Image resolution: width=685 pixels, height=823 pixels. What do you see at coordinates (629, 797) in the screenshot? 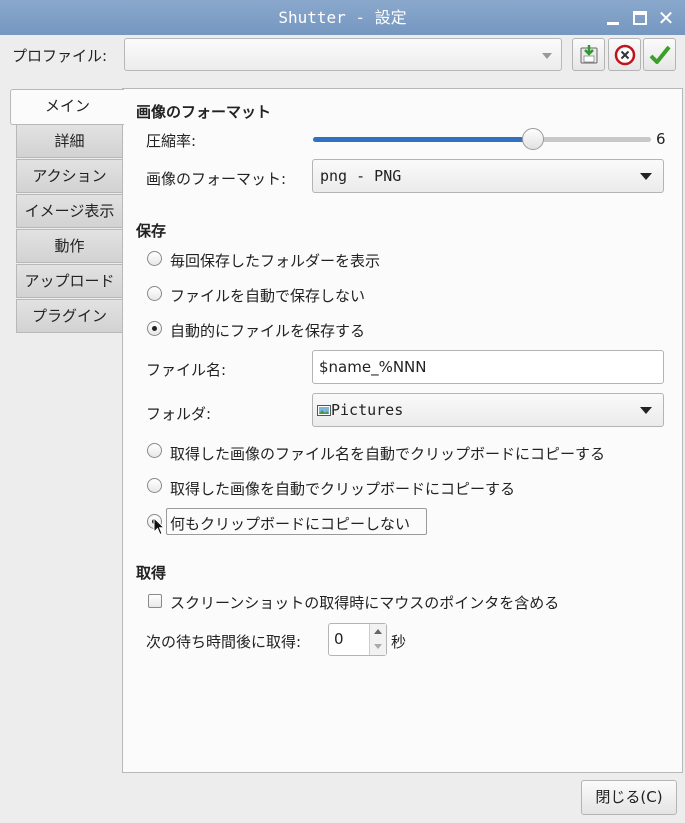
I see `close-button: 閉じる(C)` at bounding box center [629, 797].